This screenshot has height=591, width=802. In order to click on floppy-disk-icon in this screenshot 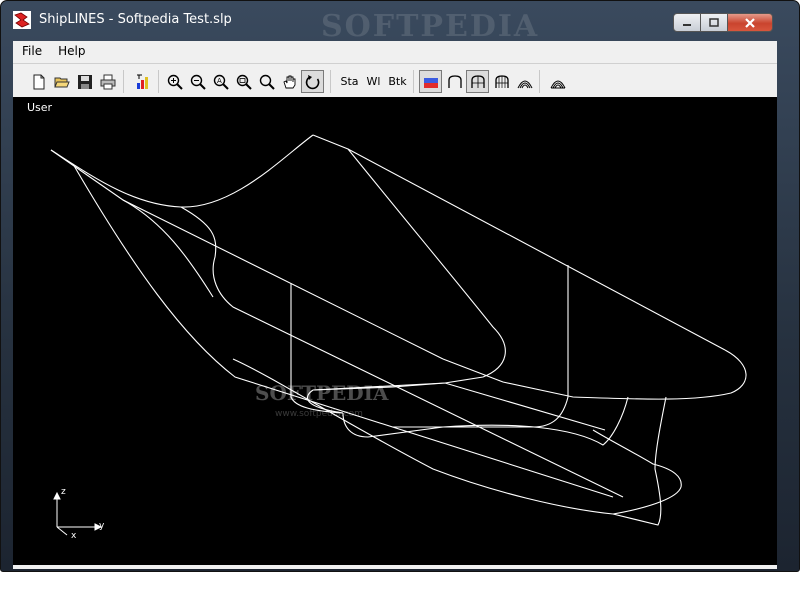, I will do `click(84, 81)`.